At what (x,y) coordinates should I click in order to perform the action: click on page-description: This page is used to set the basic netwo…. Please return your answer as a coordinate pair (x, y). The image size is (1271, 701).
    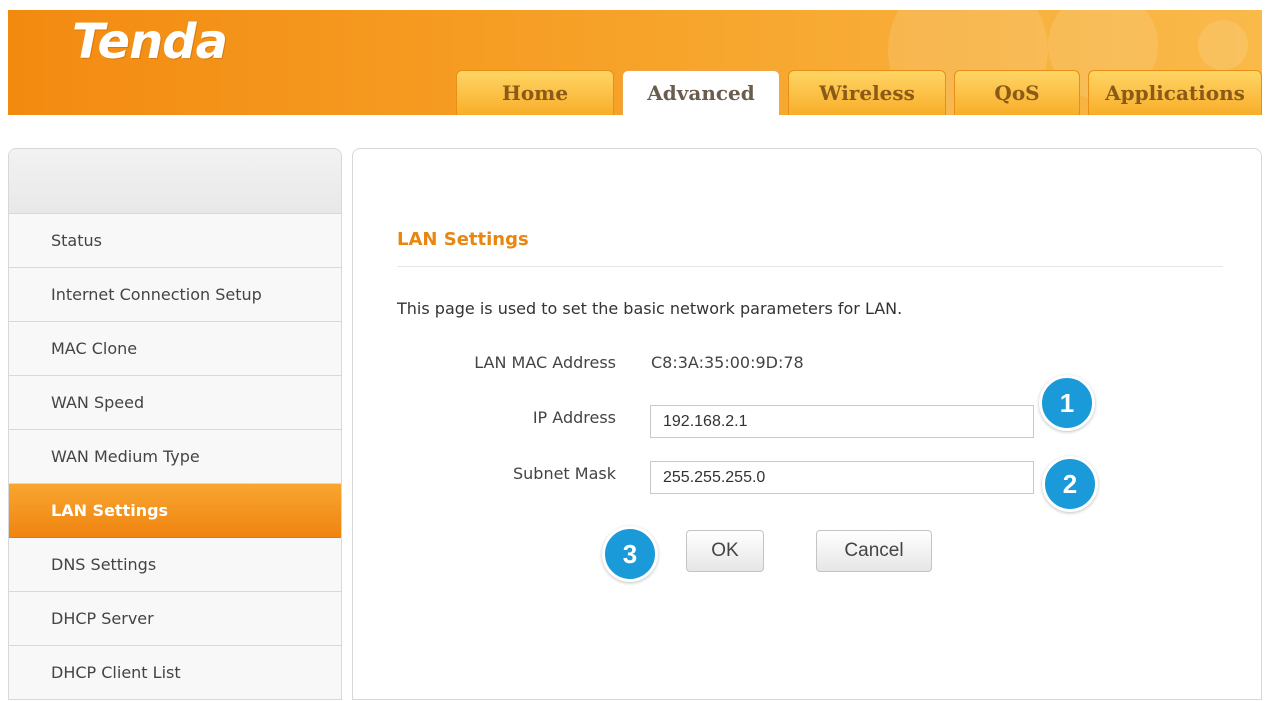
    Looking at the image, I should click on (650, 308).